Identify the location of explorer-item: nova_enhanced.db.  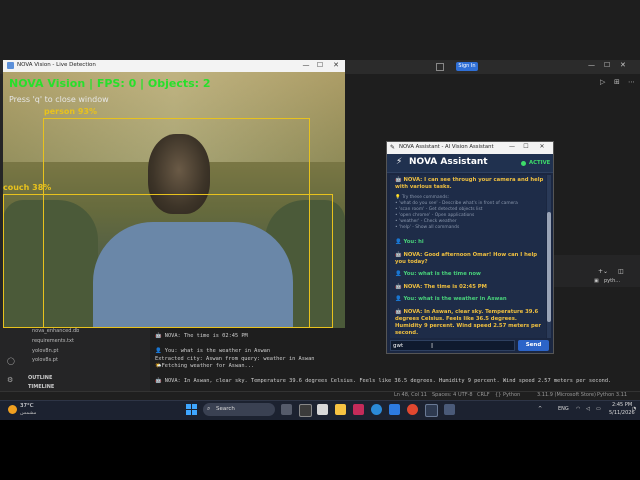
(55, 331).